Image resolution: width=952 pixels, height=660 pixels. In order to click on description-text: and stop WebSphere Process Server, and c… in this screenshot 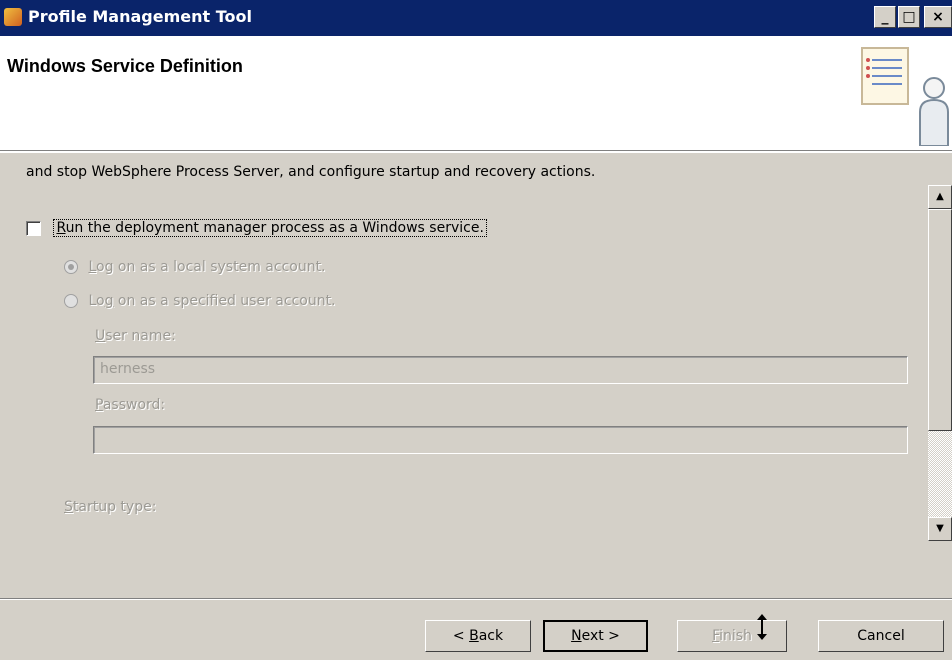, I will do `click(311, 172)`.